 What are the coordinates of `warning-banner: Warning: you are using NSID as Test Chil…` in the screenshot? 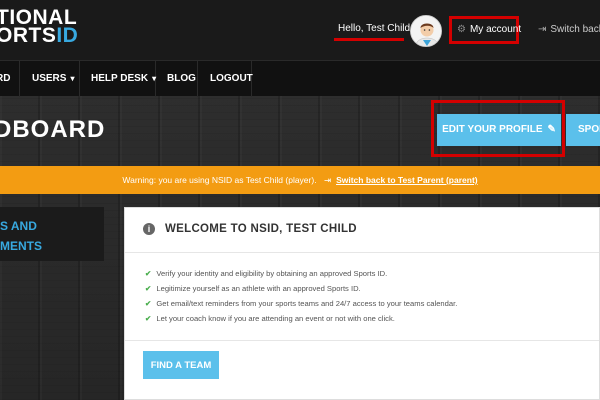 It's located at (300, 180).